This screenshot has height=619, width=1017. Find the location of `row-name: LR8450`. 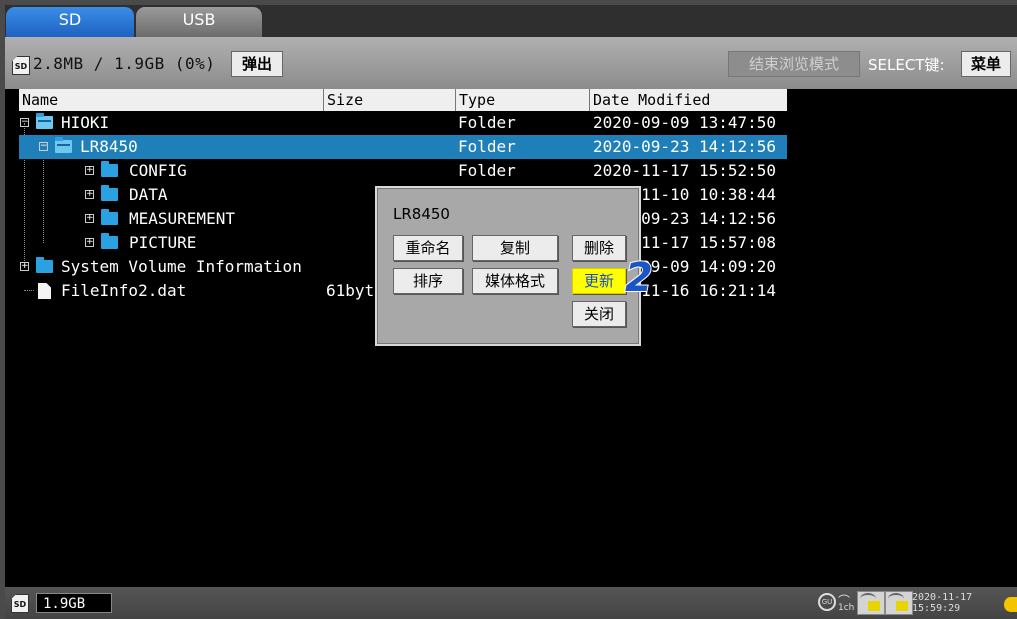

row-name: LR8450 is located at coordinates (109, 146).